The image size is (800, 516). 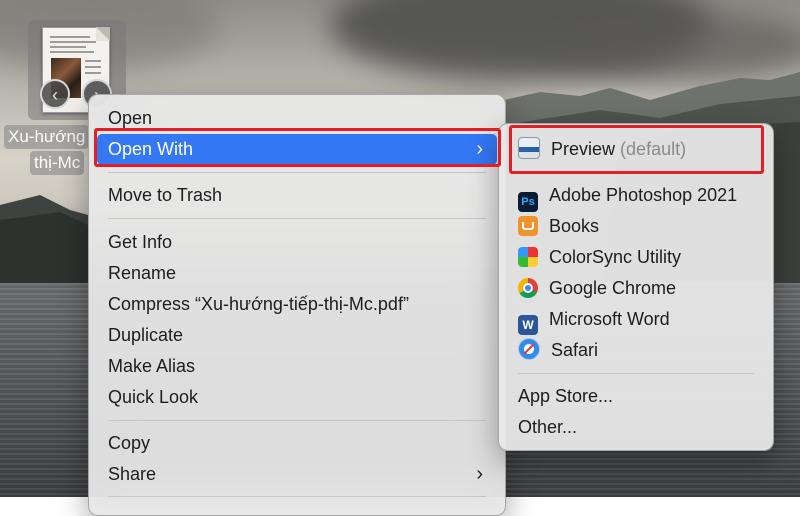 I want to click on menu-item-move-to-trash: Move to Trash, so click(x=297, y=195).